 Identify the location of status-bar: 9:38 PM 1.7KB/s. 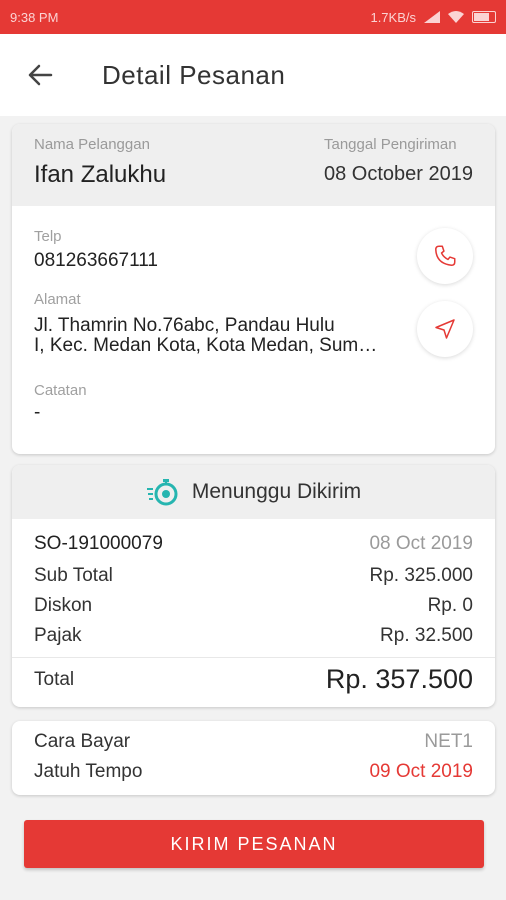
(253, 17).